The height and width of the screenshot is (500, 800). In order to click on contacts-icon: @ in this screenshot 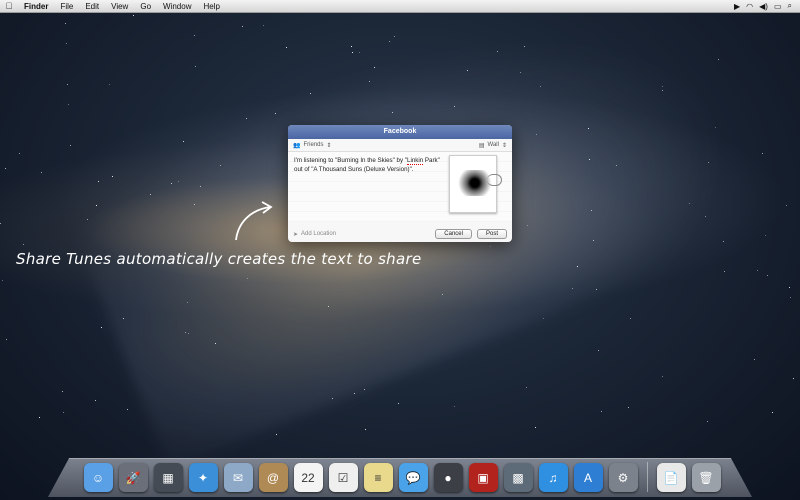, I will do `click(273, 477)`.